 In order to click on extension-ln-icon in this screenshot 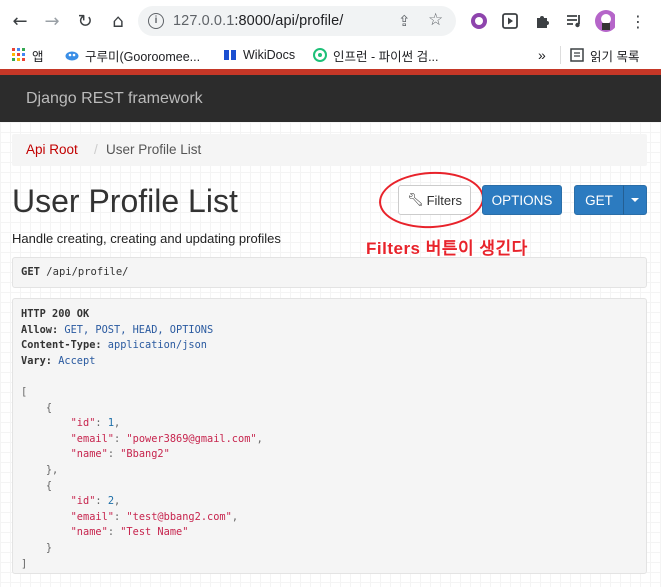, I will do `click(479, 21)`.